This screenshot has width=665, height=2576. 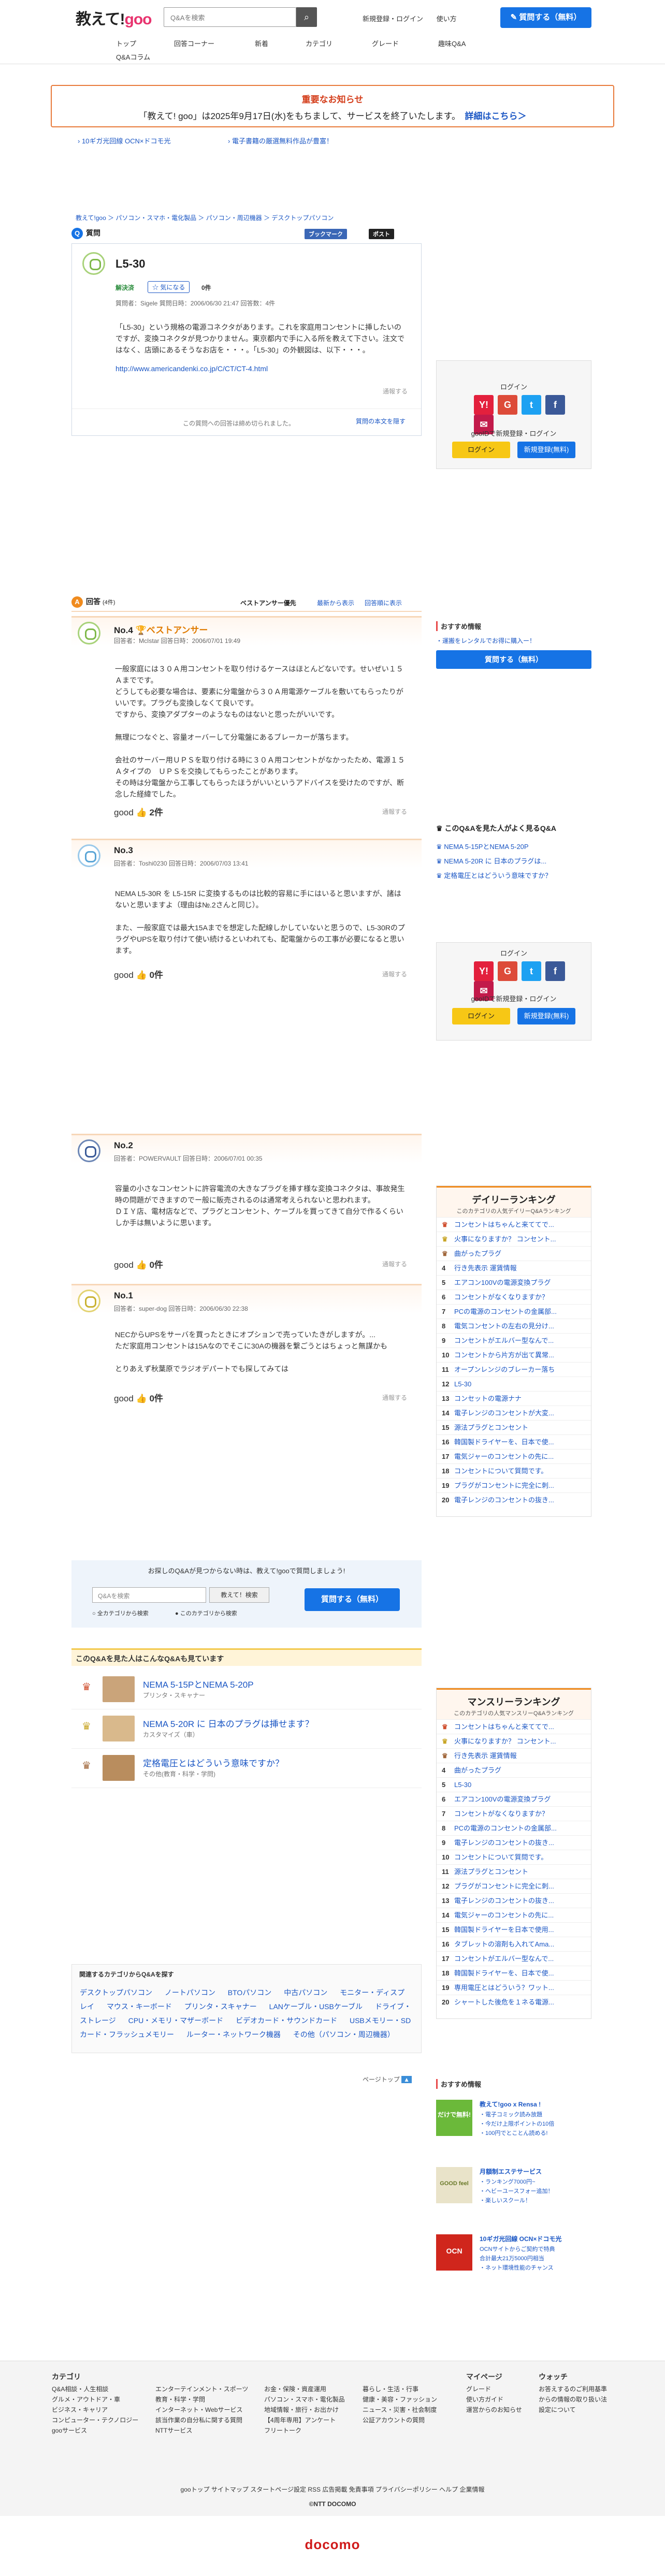 What do you see at coordinates (384, 603) in the screenshot?
I see `tab-order: 回答順に表示` at bounding box center [384, 603].